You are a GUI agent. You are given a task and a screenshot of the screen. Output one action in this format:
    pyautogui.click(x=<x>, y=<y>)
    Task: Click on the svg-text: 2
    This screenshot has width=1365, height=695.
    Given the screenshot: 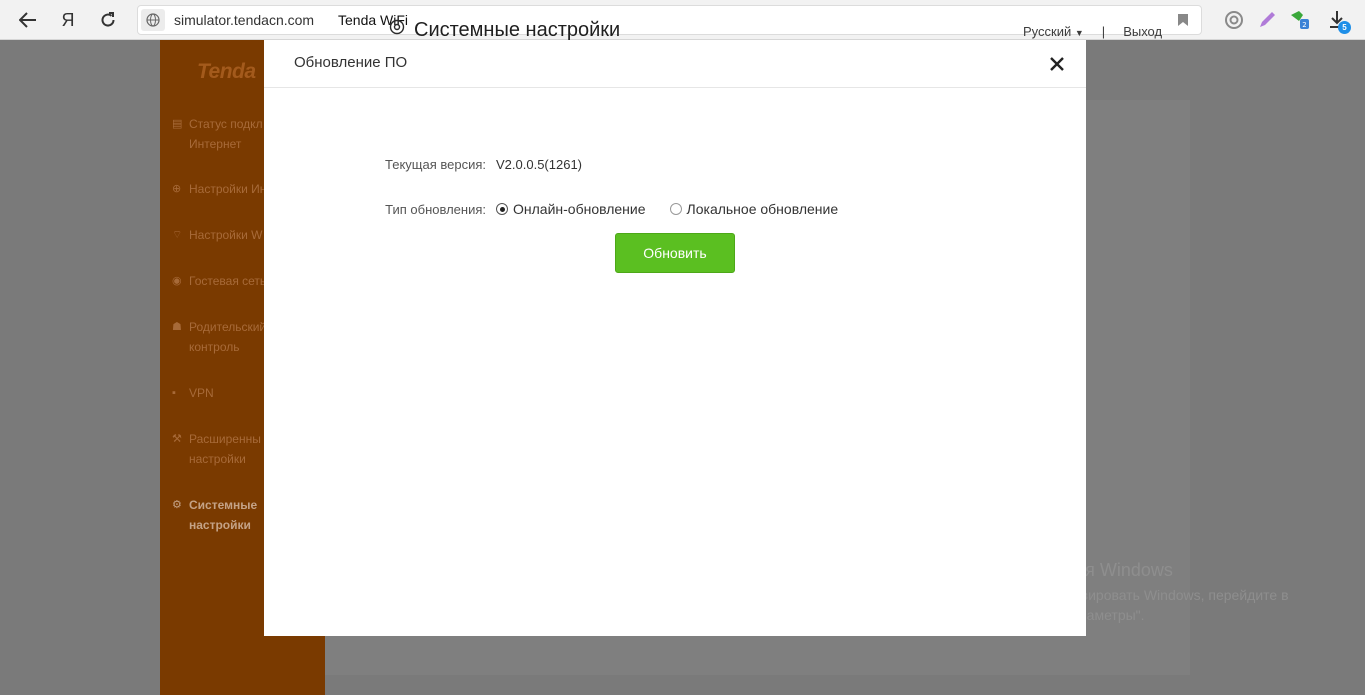 What is the action you would take?
    pyautogui.click(x=1304, y=25)
    